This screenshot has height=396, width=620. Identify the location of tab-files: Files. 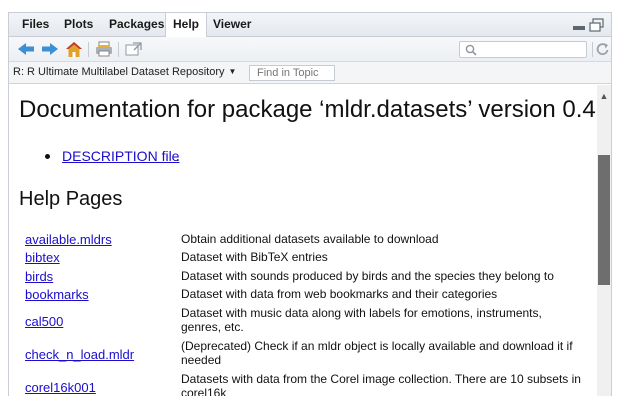
(35, 25).